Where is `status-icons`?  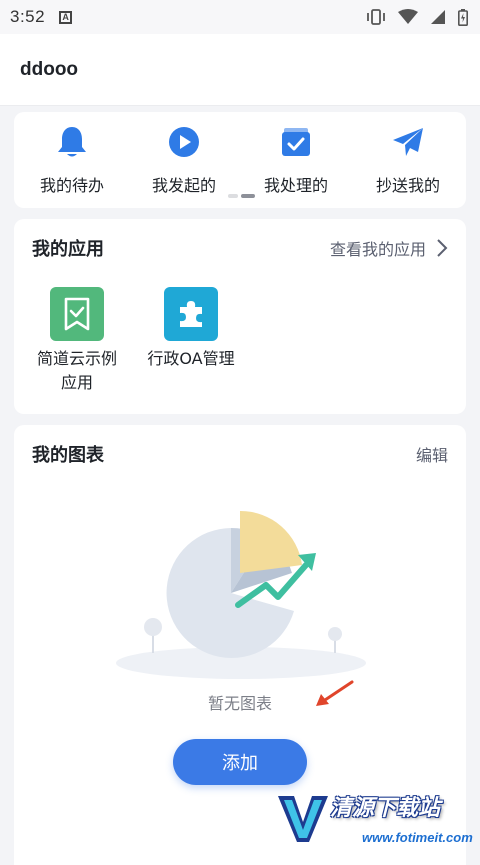 status-icons is located at coordinates (417, 17).